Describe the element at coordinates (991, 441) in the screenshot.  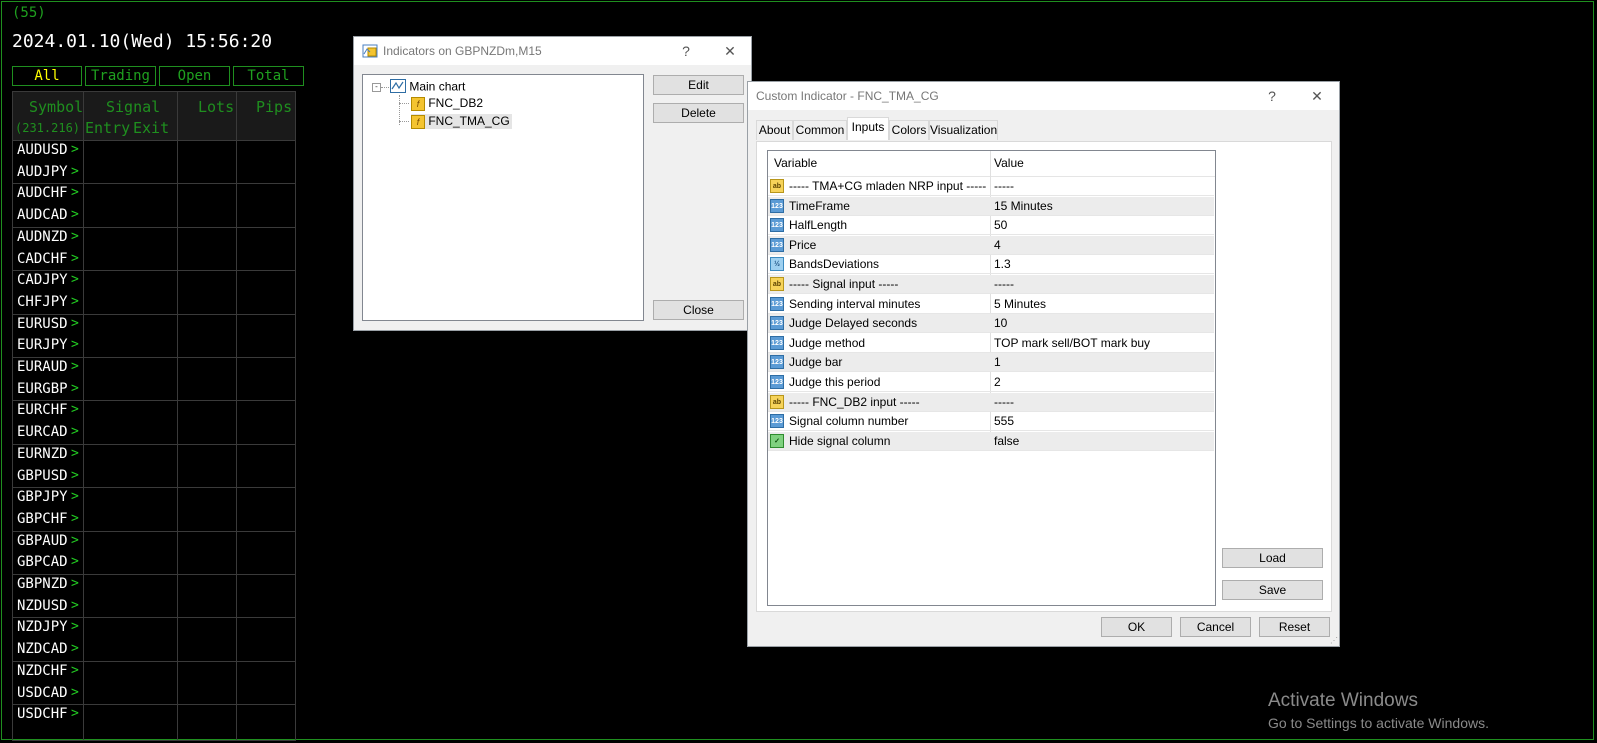
I see `input-row: ✓ Hide signal column false` at that location.